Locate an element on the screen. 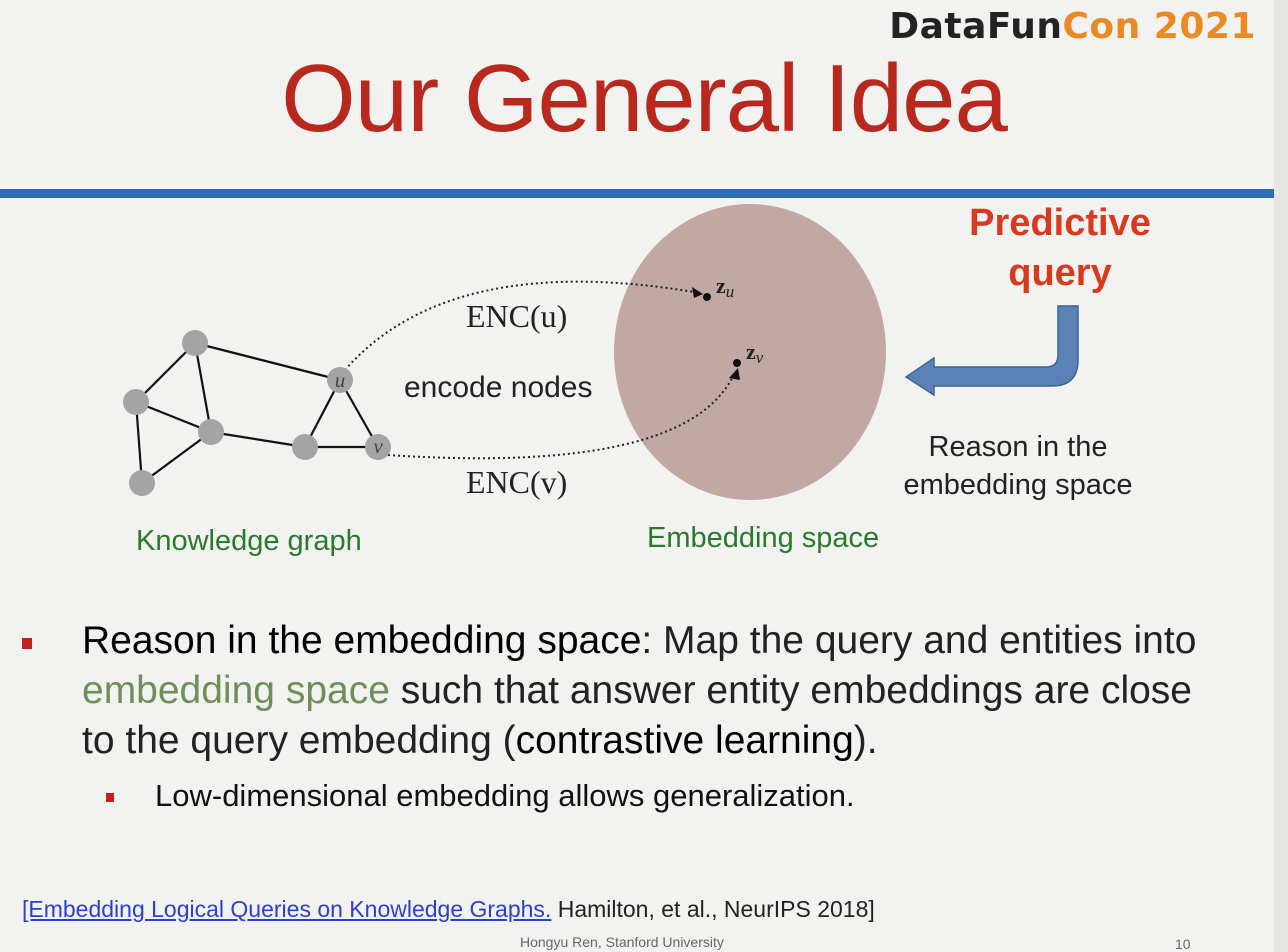 This screenshot has height=952, width=1288. conference-logo: DataFunCon 2021 is located at coordinates (1072, 26).